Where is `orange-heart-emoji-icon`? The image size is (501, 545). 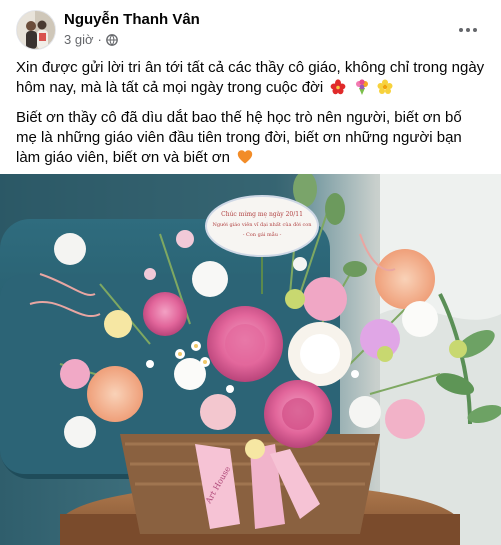
orange-heart-emoji-icon is located at coordinates (245, 157).